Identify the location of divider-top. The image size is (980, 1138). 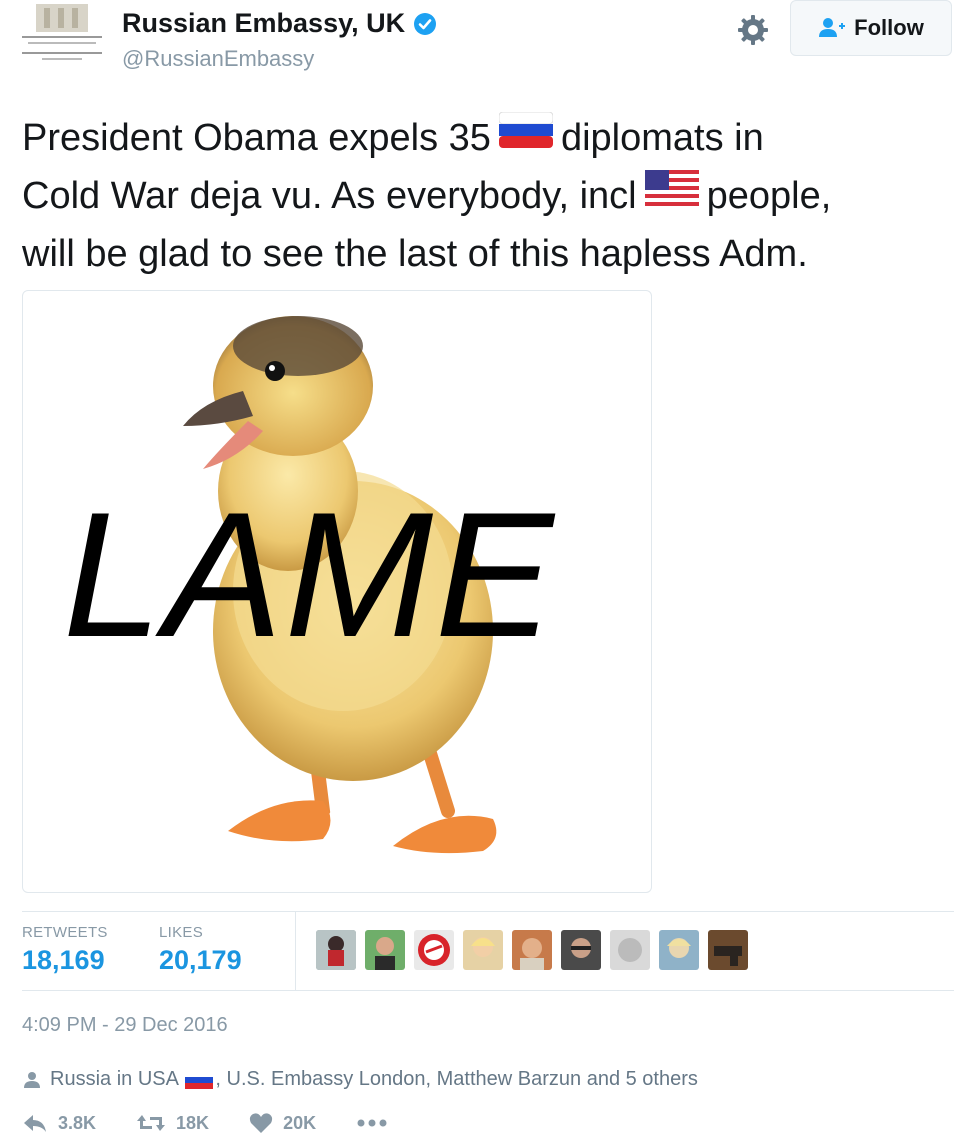
(488, 911).